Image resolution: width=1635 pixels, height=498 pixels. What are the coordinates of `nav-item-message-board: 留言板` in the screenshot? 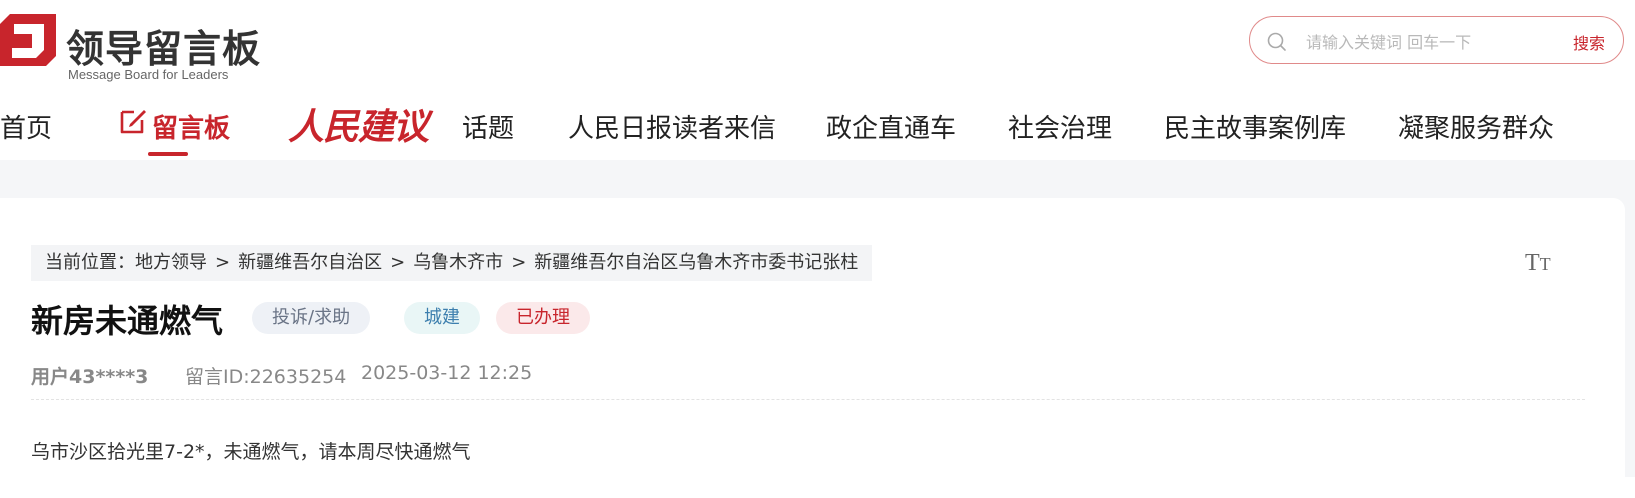 It's located at (191, 126).